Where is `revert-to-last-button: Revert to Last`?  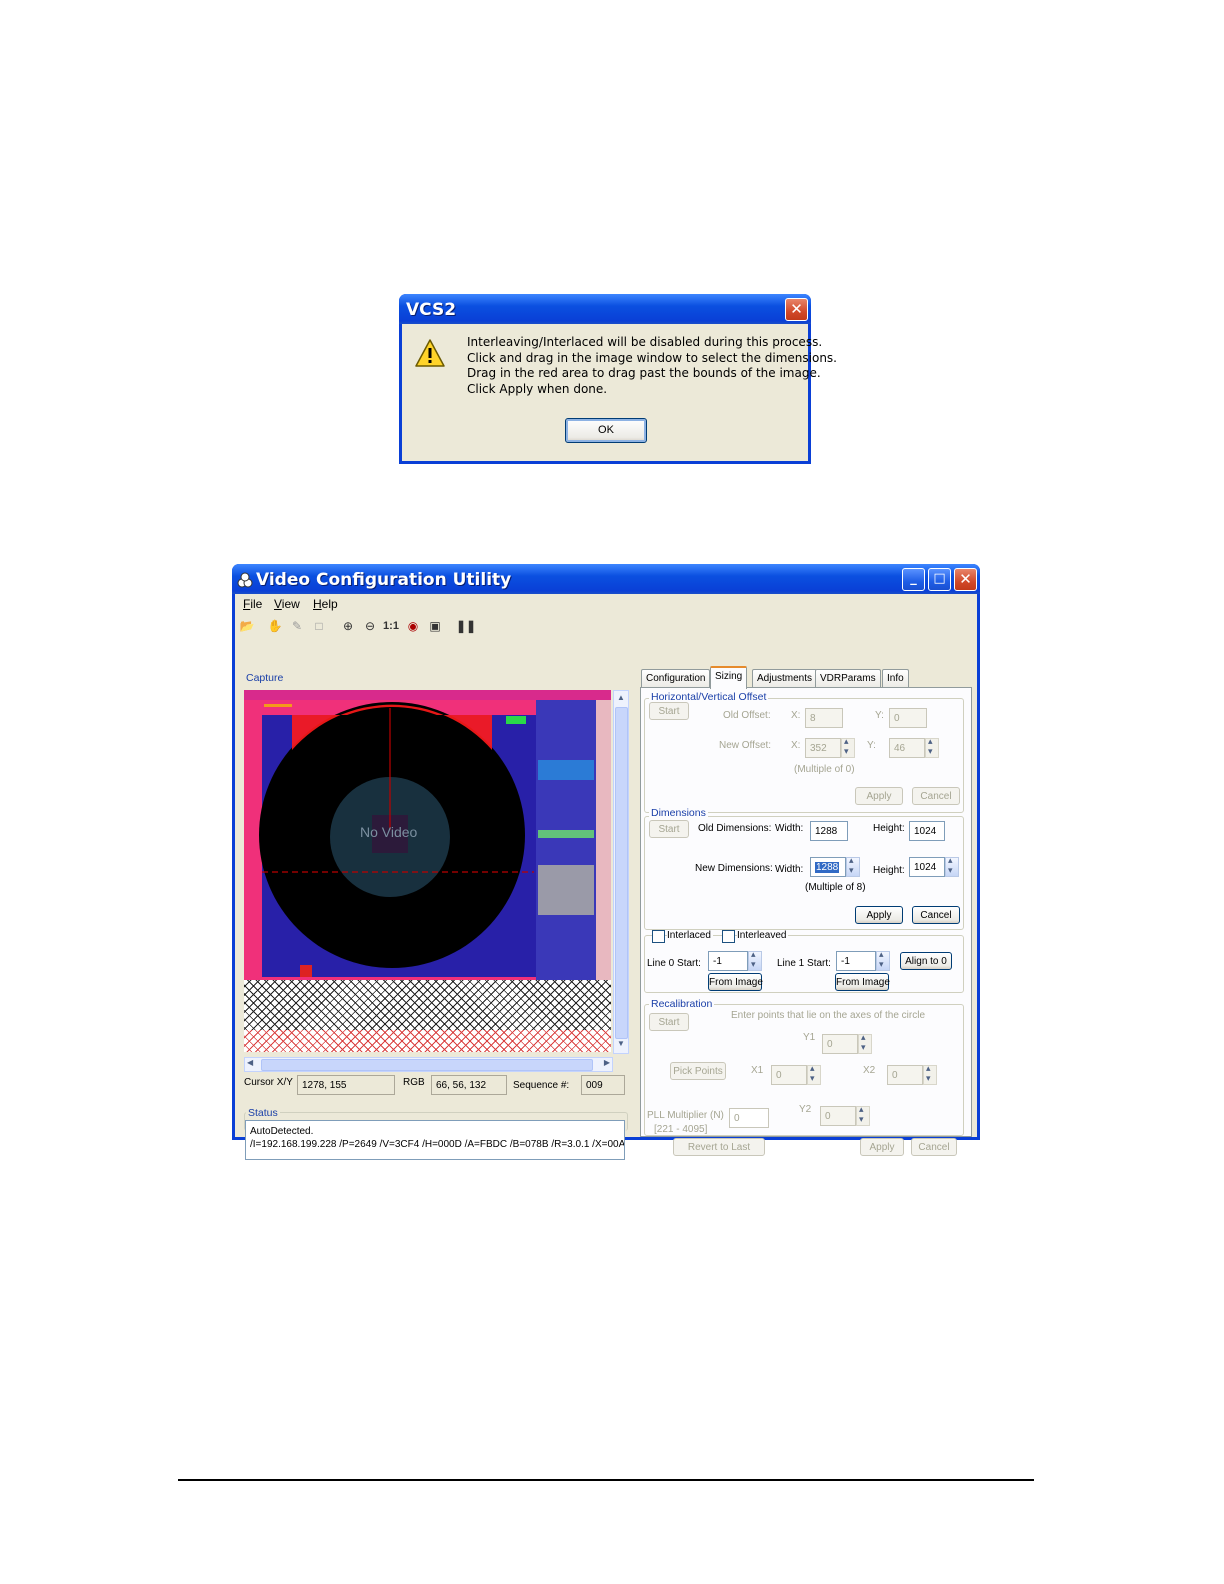
revert-to-last-button: Revert to Last is located at coordinates (719, 1147).